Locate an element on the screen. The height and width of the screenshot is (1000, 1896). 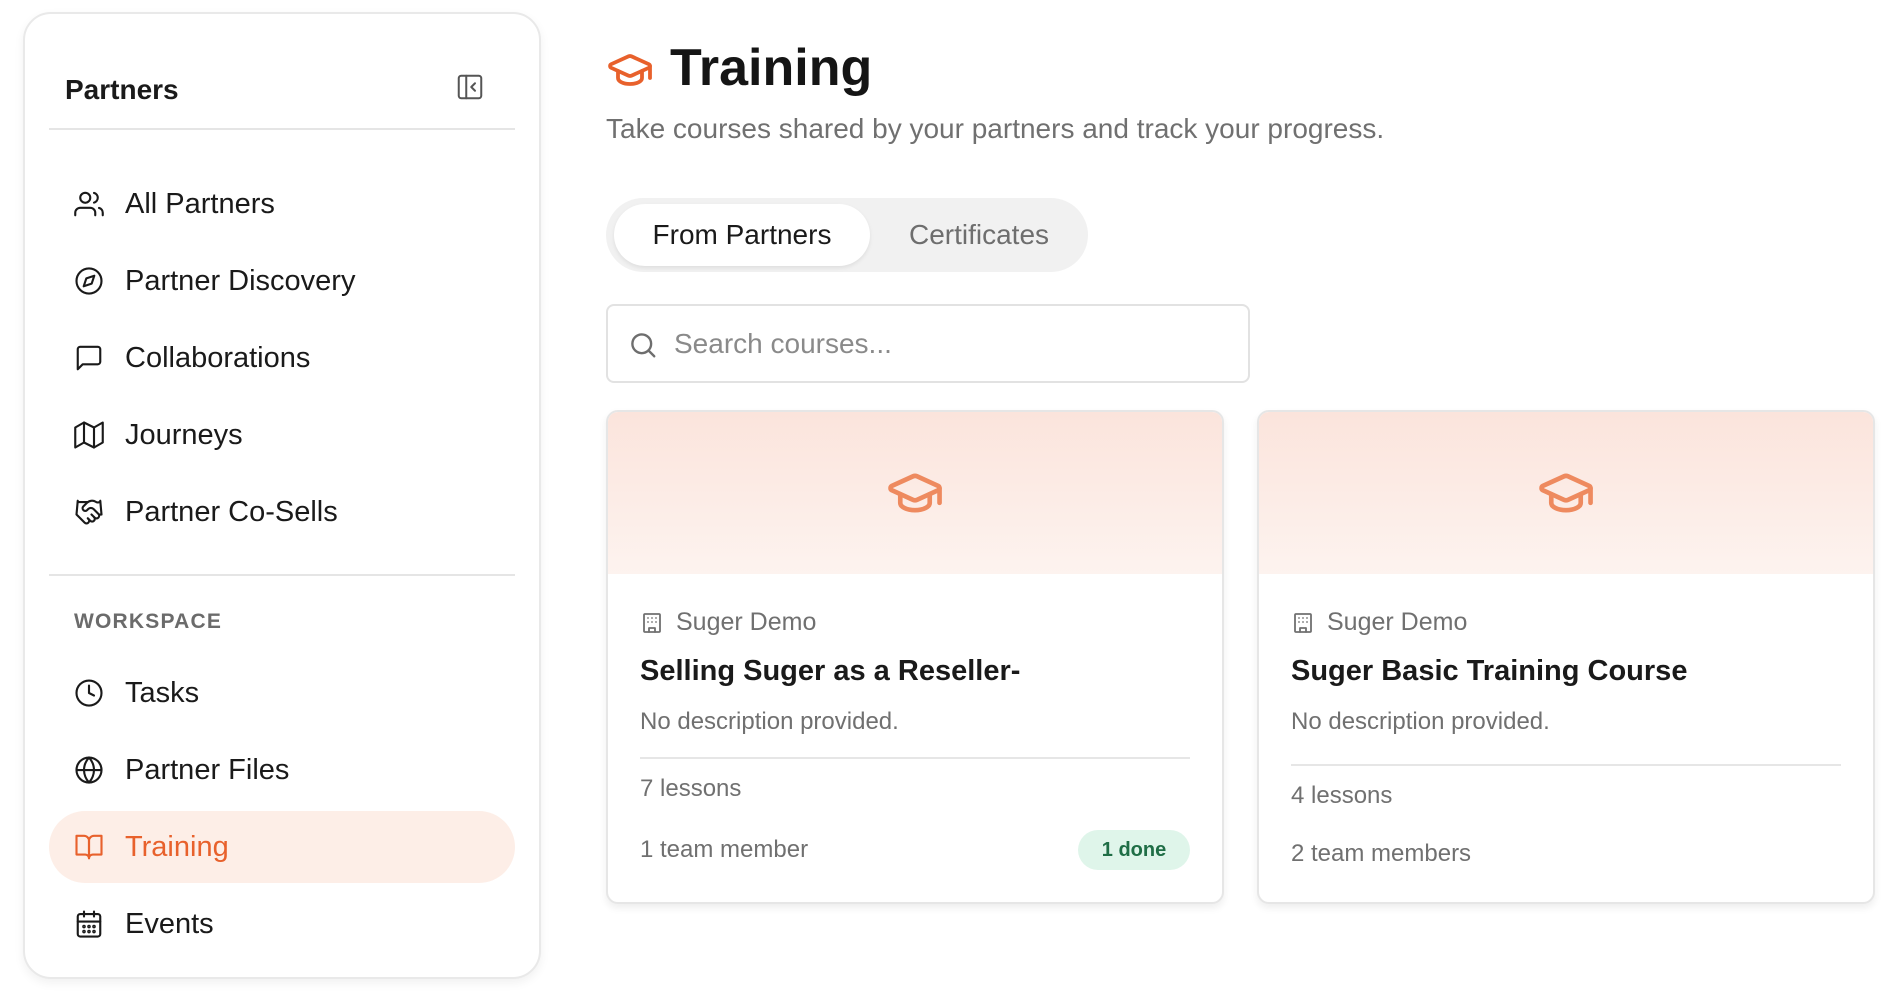
sidebar-item-events: Events is located at coordinates (282, 924).